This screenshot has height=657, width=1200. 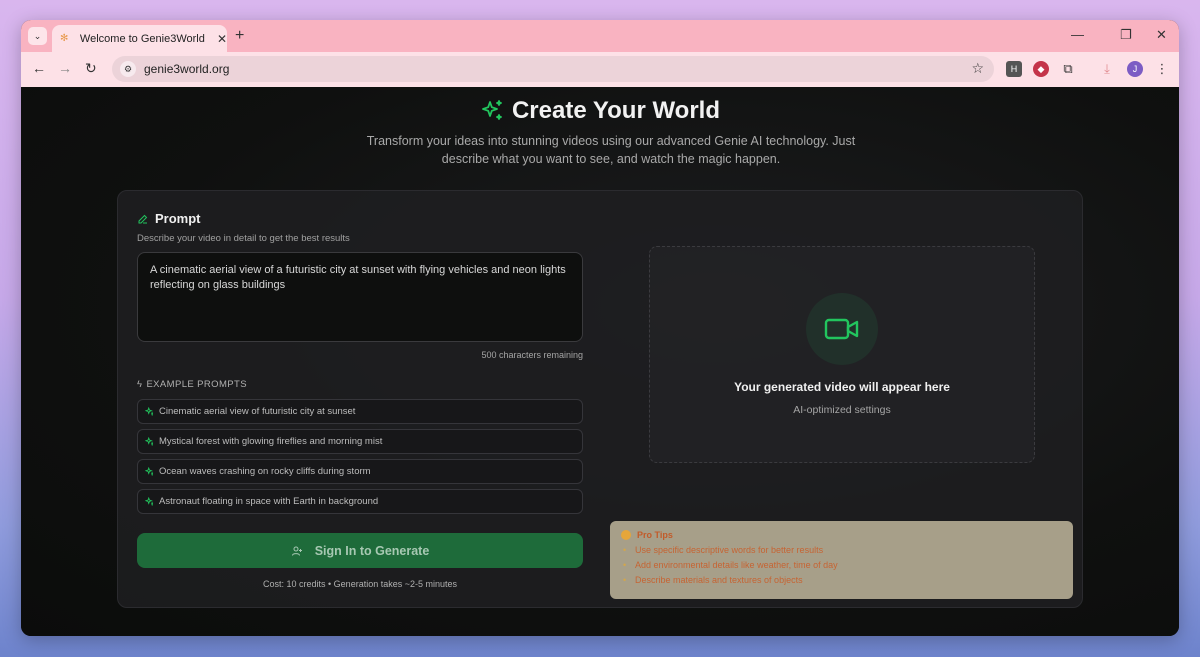 What do you see at coordinates (1107, 69) in the screenshot?
I see `download-icon: ⤓` at bounding box center [1107, 69].